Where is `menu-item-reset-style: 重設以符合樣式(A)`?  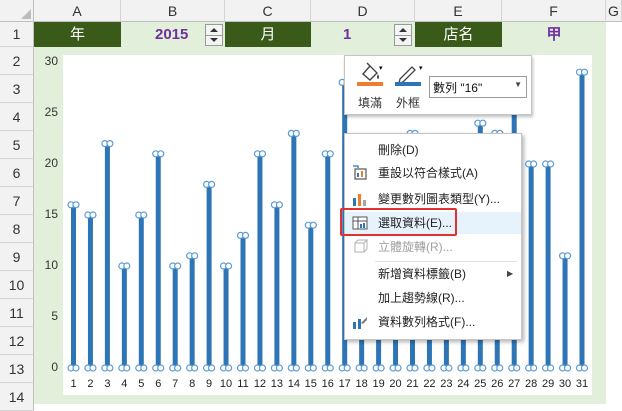 menu-item-reset-style: 重設以符合樣式(A) is located at coordinates (433, 173).